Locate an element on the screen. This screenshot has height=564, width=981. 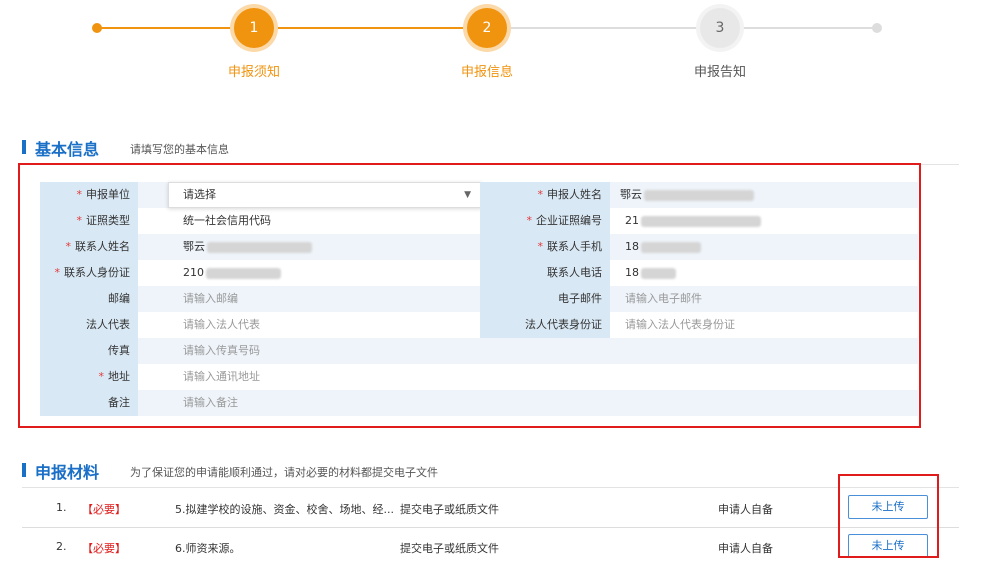
material-row: 2. 【必要】 6.师资来源。 提交电子或纸质文件 申请人自备 未上传 is located at coordinates (490, 545).